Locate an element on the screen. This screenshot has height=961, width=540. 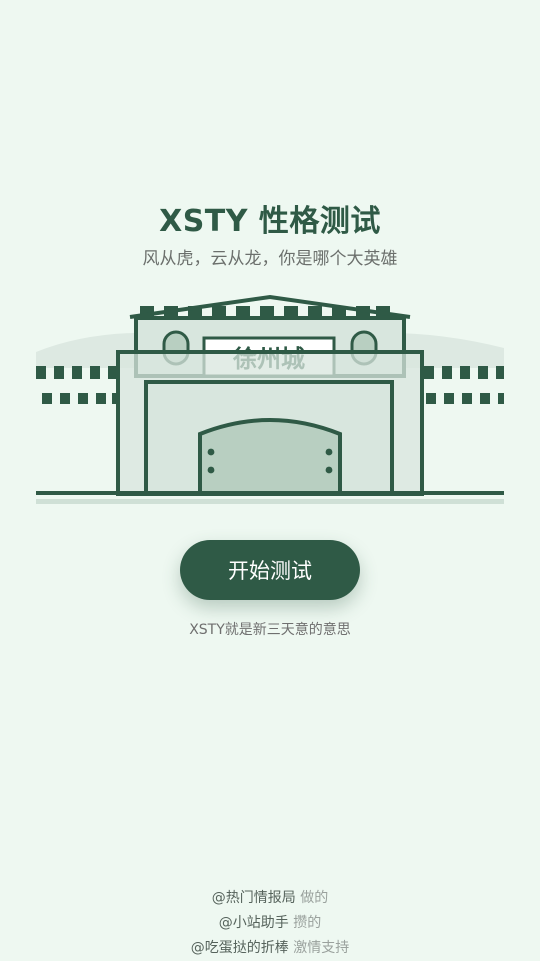
credits: @热门情报局 做的 @小站助手 攒的 @吃蛋挞的折棒 激情支持 is located at coordinates (270, 923).